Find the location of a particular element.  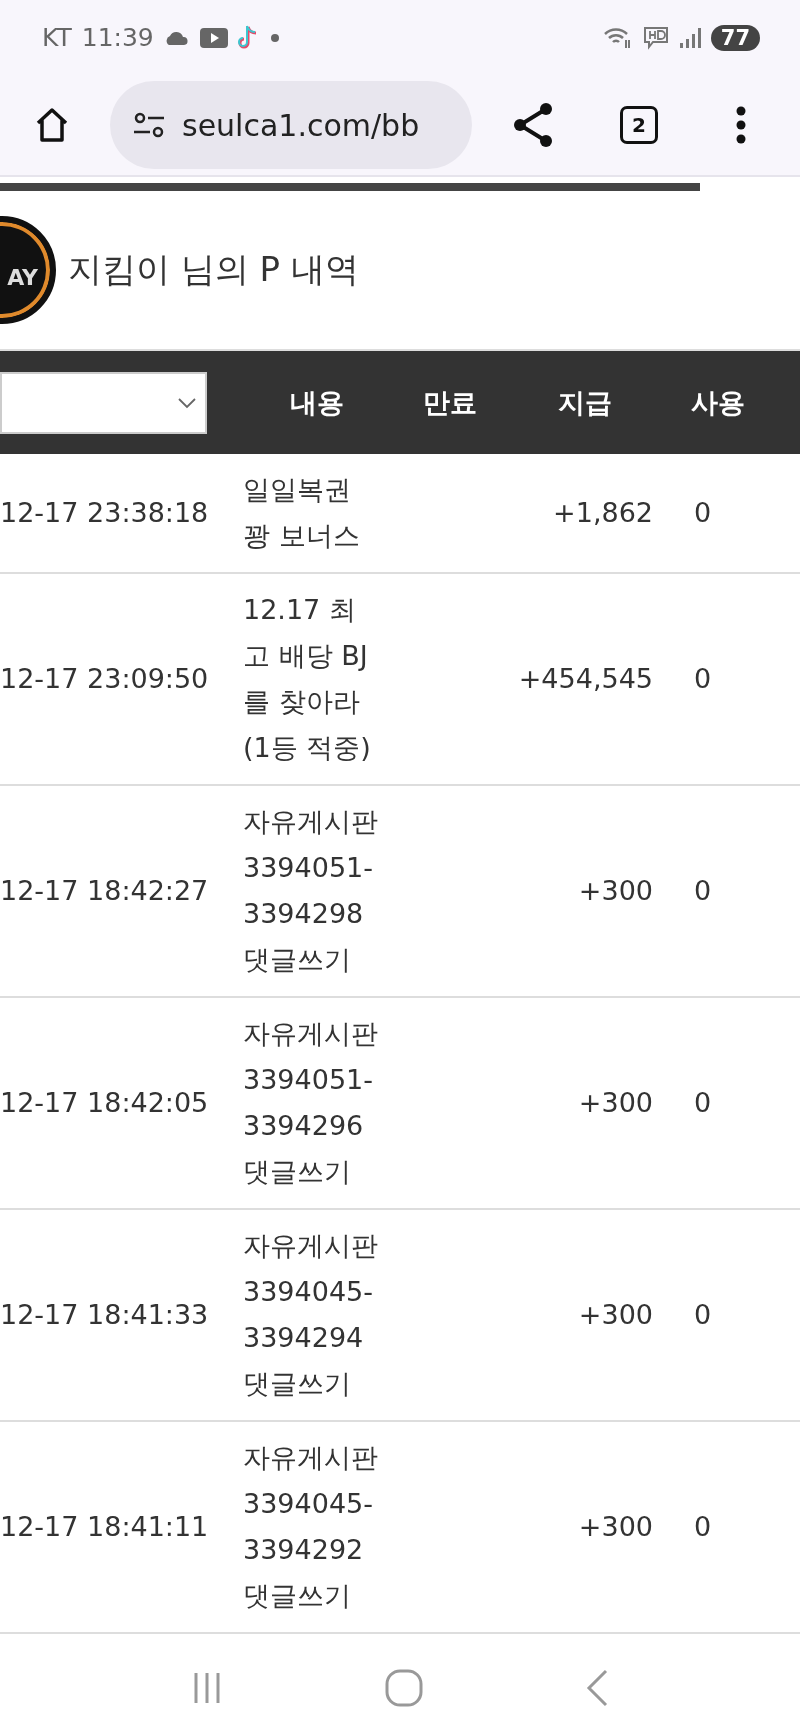

tab-count-button: 2 is located at coordinates (639, 125).